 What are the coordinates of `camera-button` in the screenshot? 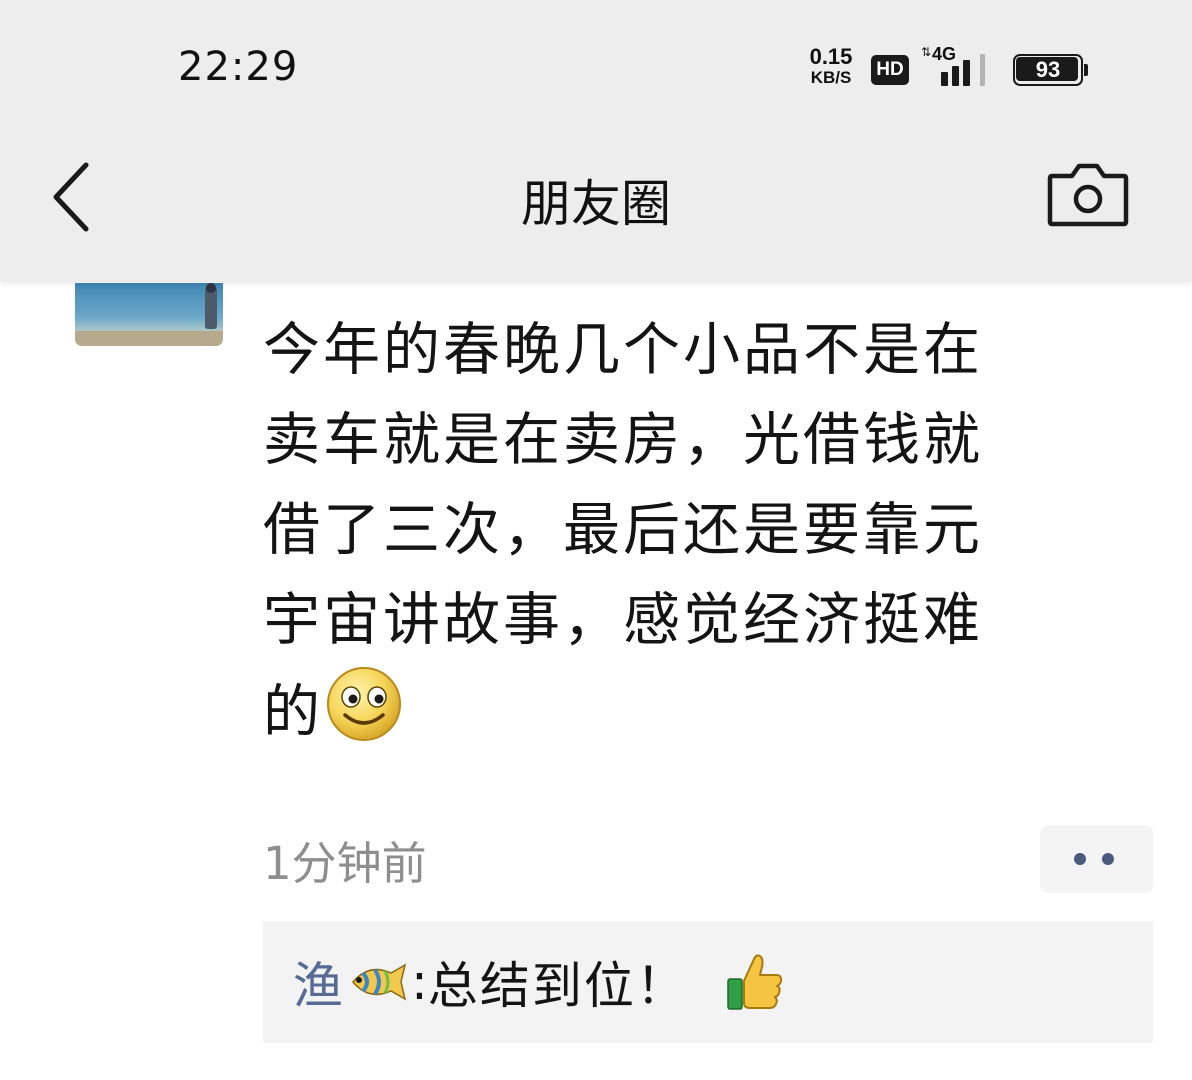 It's located at (1088, 195).